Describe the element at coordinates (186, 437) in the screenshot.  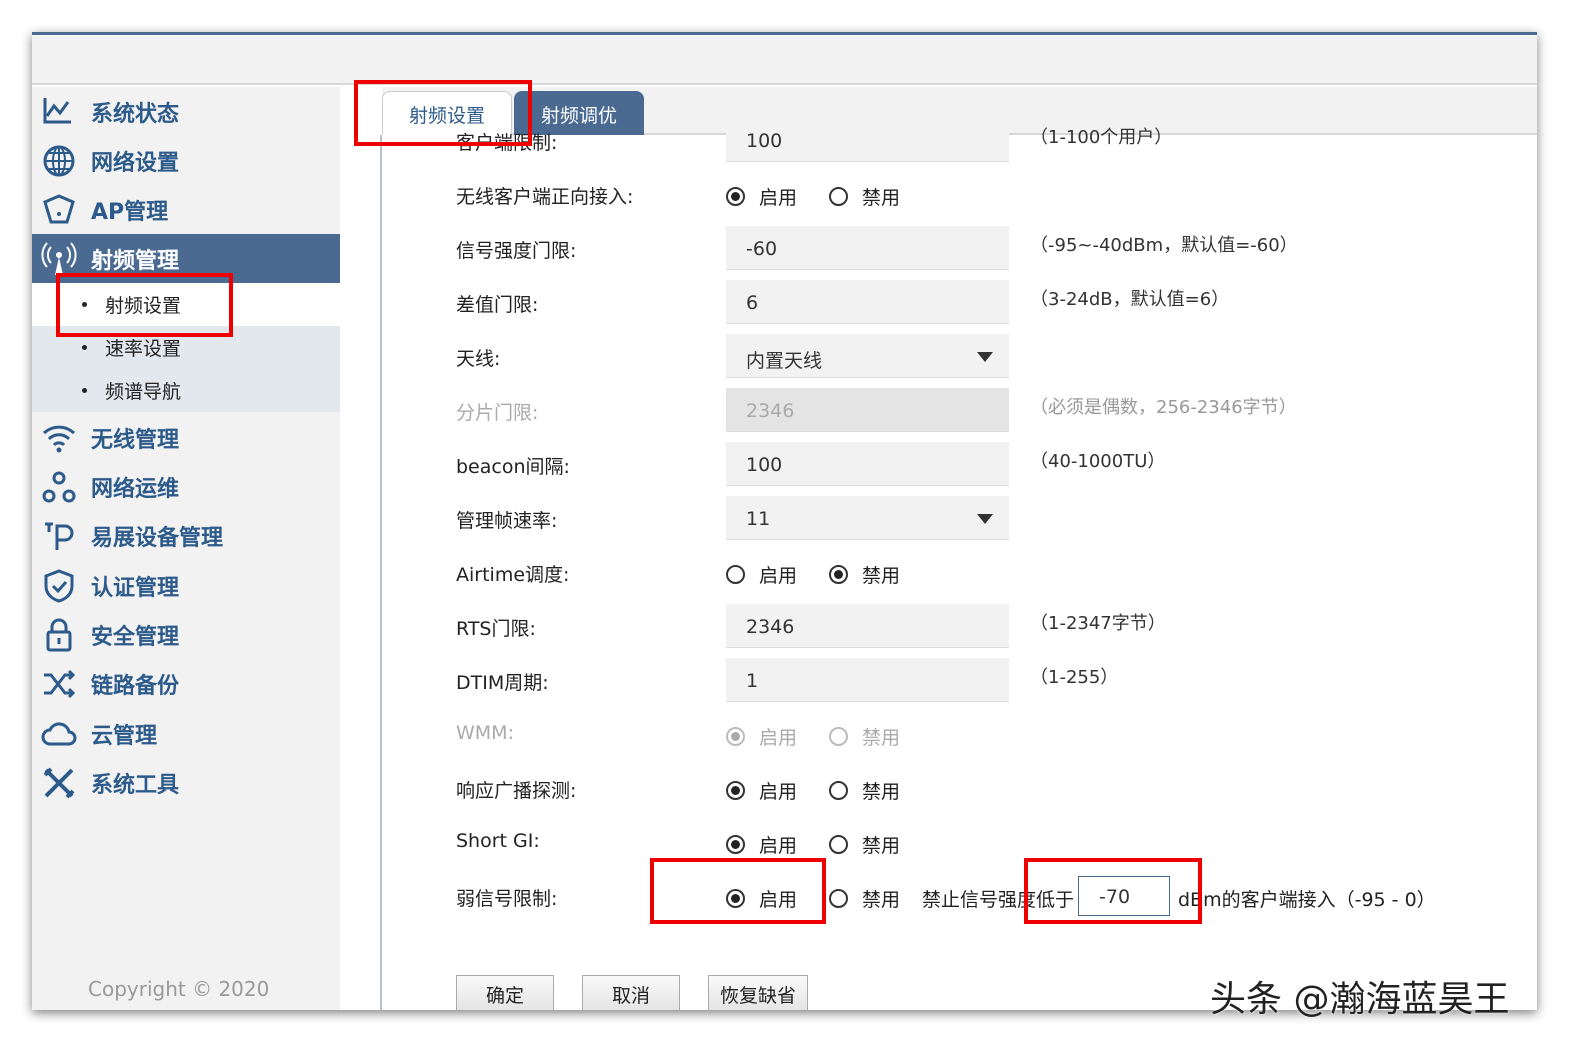
I see `sidebar-item-4: 无线管理` at that location.